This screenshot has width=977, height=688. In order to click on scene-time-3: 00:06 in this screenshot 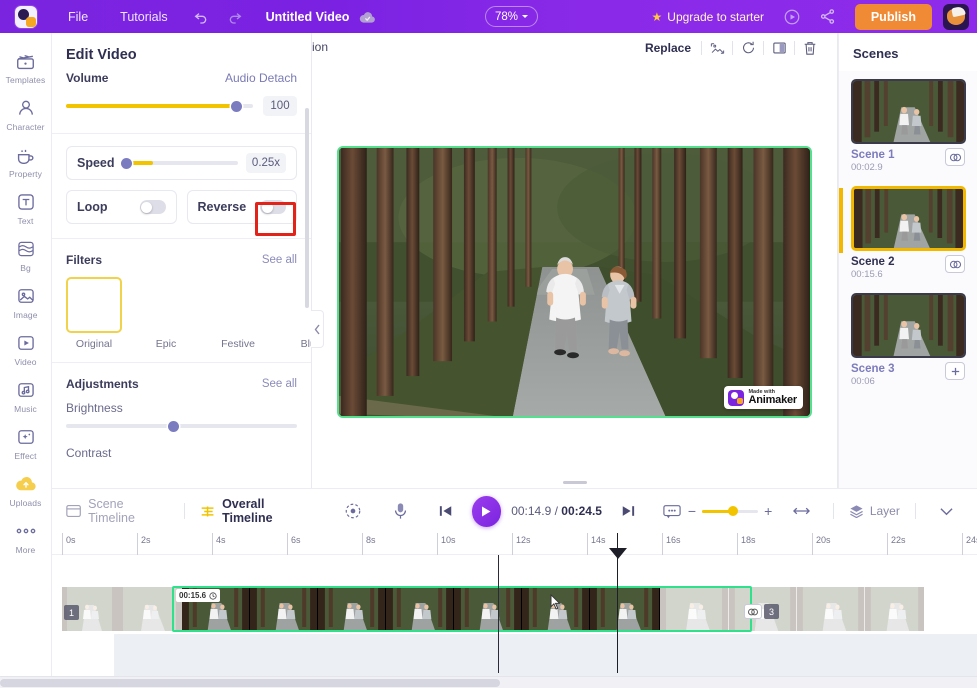, I will do `click(863, 381)`.